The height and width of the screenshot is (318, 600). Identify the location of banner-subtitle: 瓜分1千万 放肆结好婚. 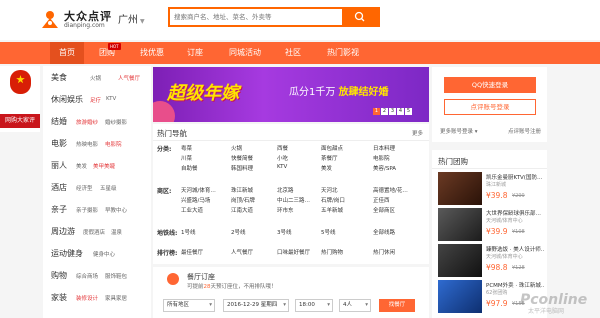
(339, 92).